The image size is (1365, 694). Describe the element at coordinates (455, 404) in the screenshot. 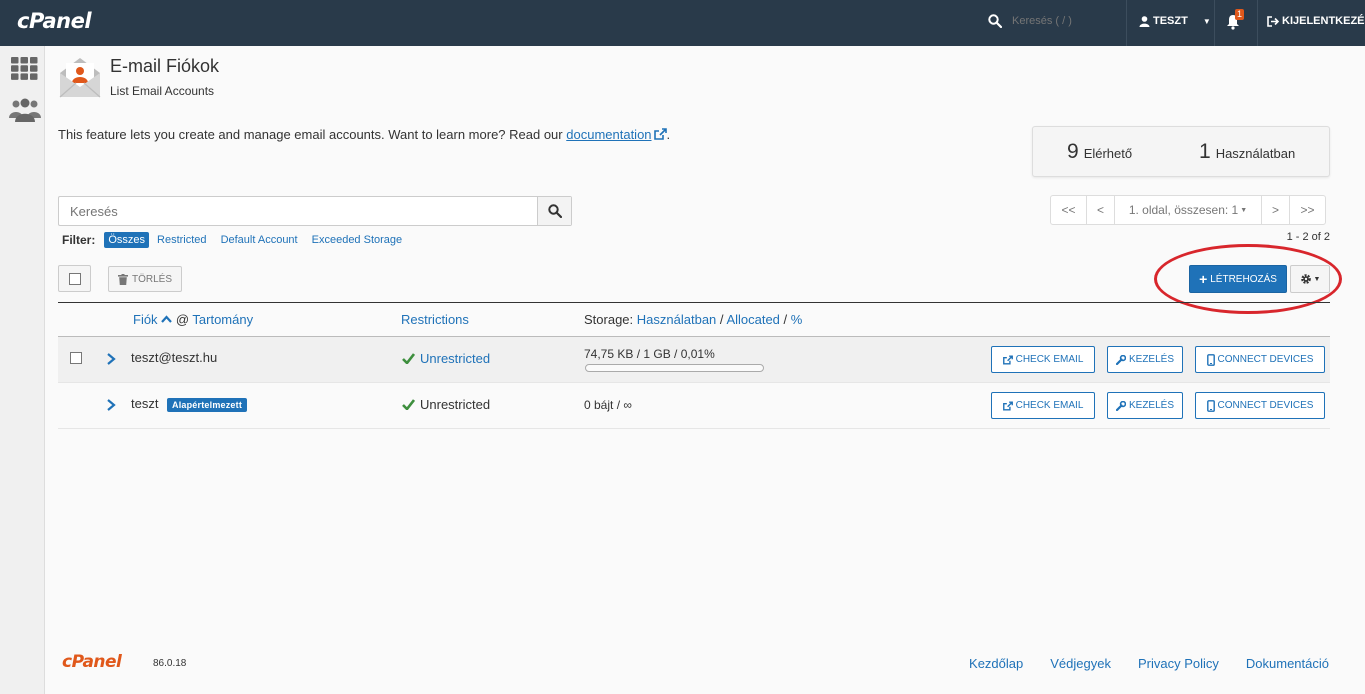

I see `restriction-label: Unrestricted` at that location.